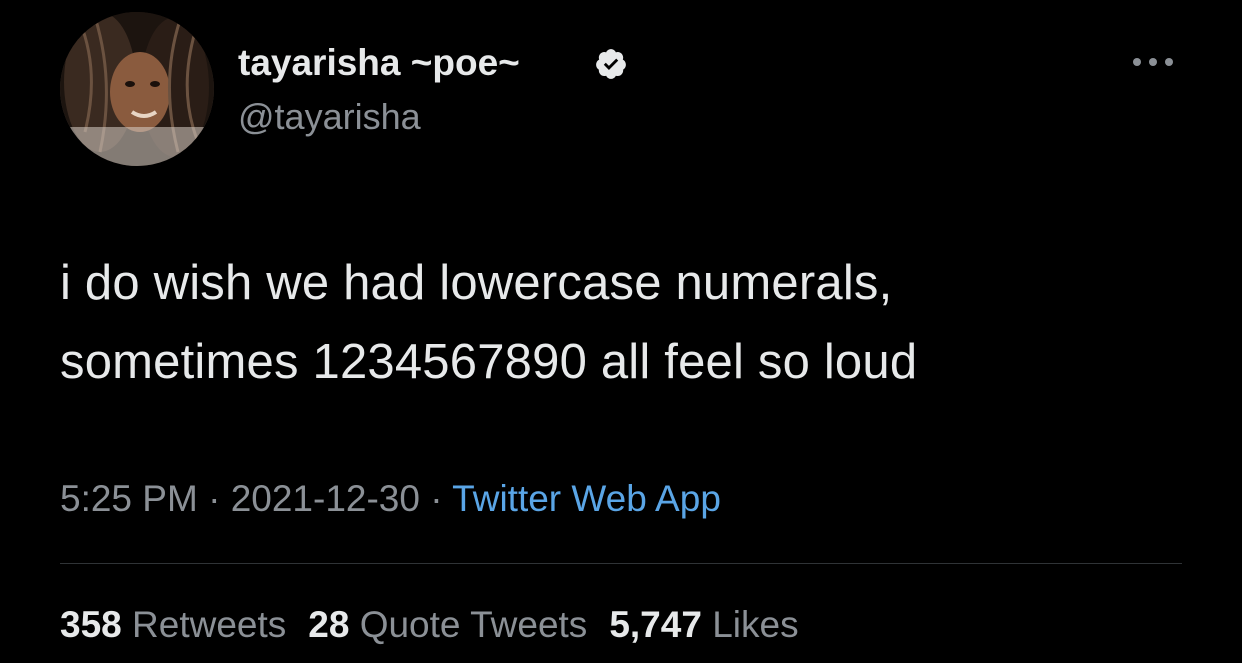 The height and width of the screenshot is (663, 1242). Describe the element at coordinates (1153, 62) in the screenshot. I see `more-options-icon` at that location.